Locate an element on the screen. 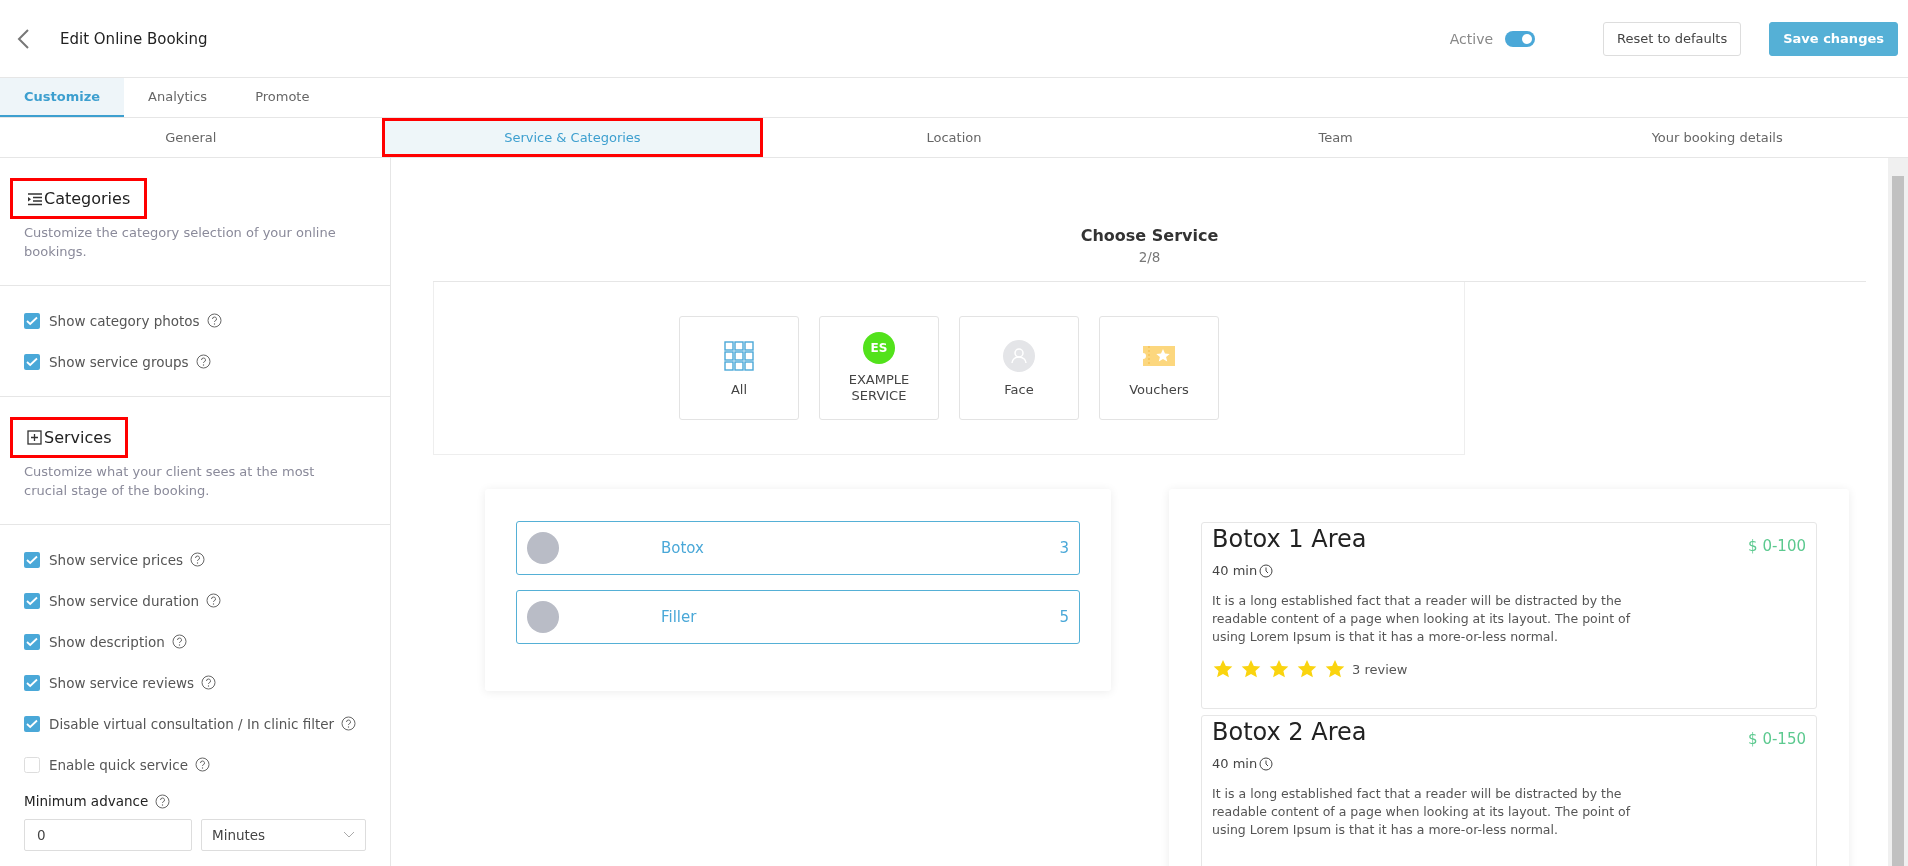 Image resolution: width=1908 pixels, height=866 pixels. initials-avatar: ES is located at coordinates (879, 348).